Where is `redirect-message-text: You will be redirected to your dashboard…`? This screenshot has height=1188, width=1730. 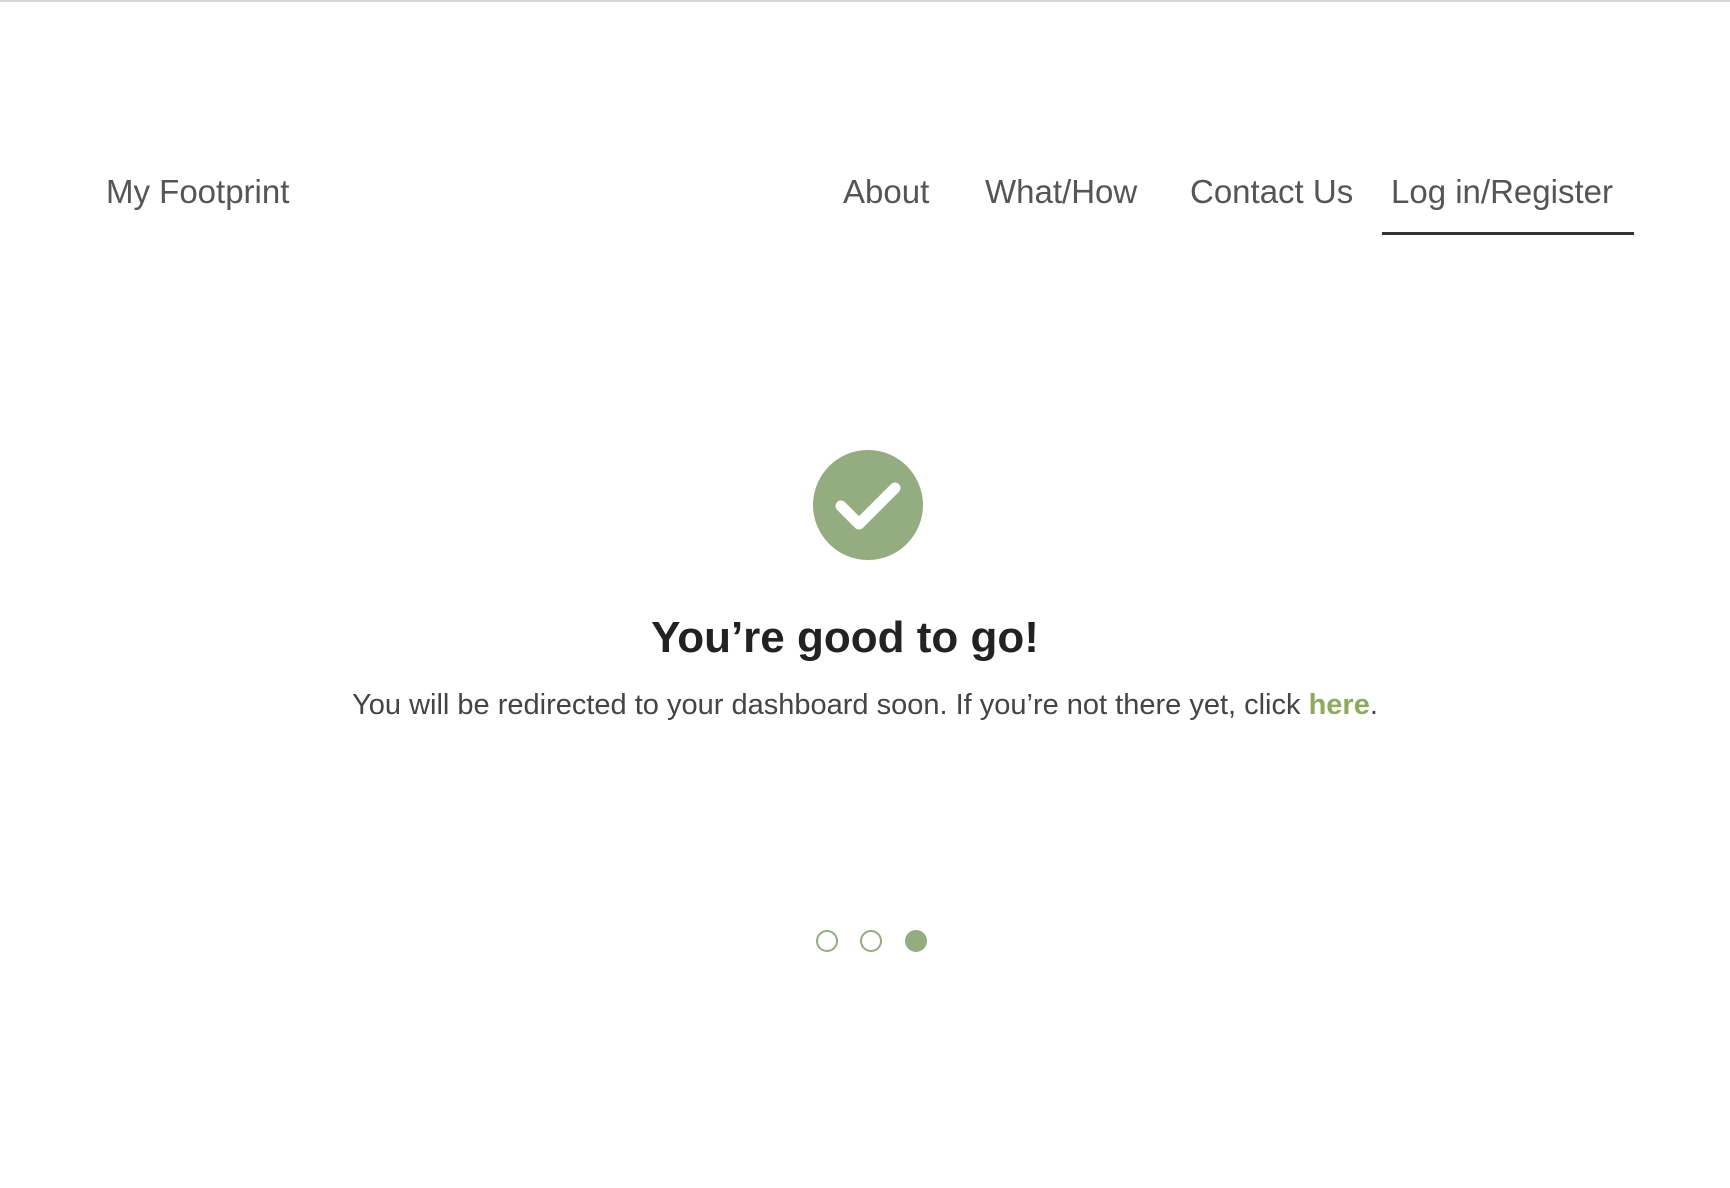
redirect-message-text: You will be redirected to your dashboard… is located at coordinates (830, 705).